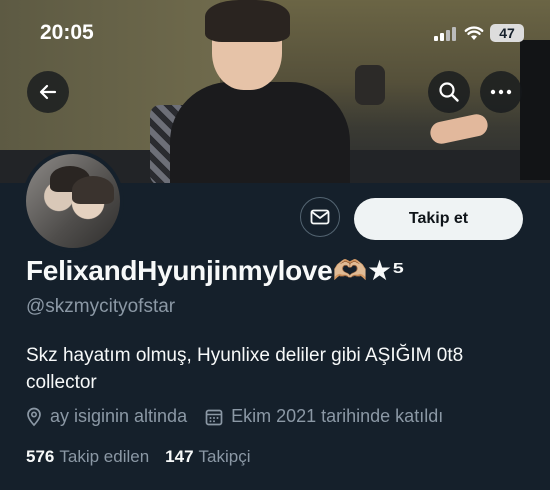 This screenshot has height=490, width=550. What do you see at coordinates (459, 129) in the screenshot?
I see `banner-hand` at bounding box center [459, 129].